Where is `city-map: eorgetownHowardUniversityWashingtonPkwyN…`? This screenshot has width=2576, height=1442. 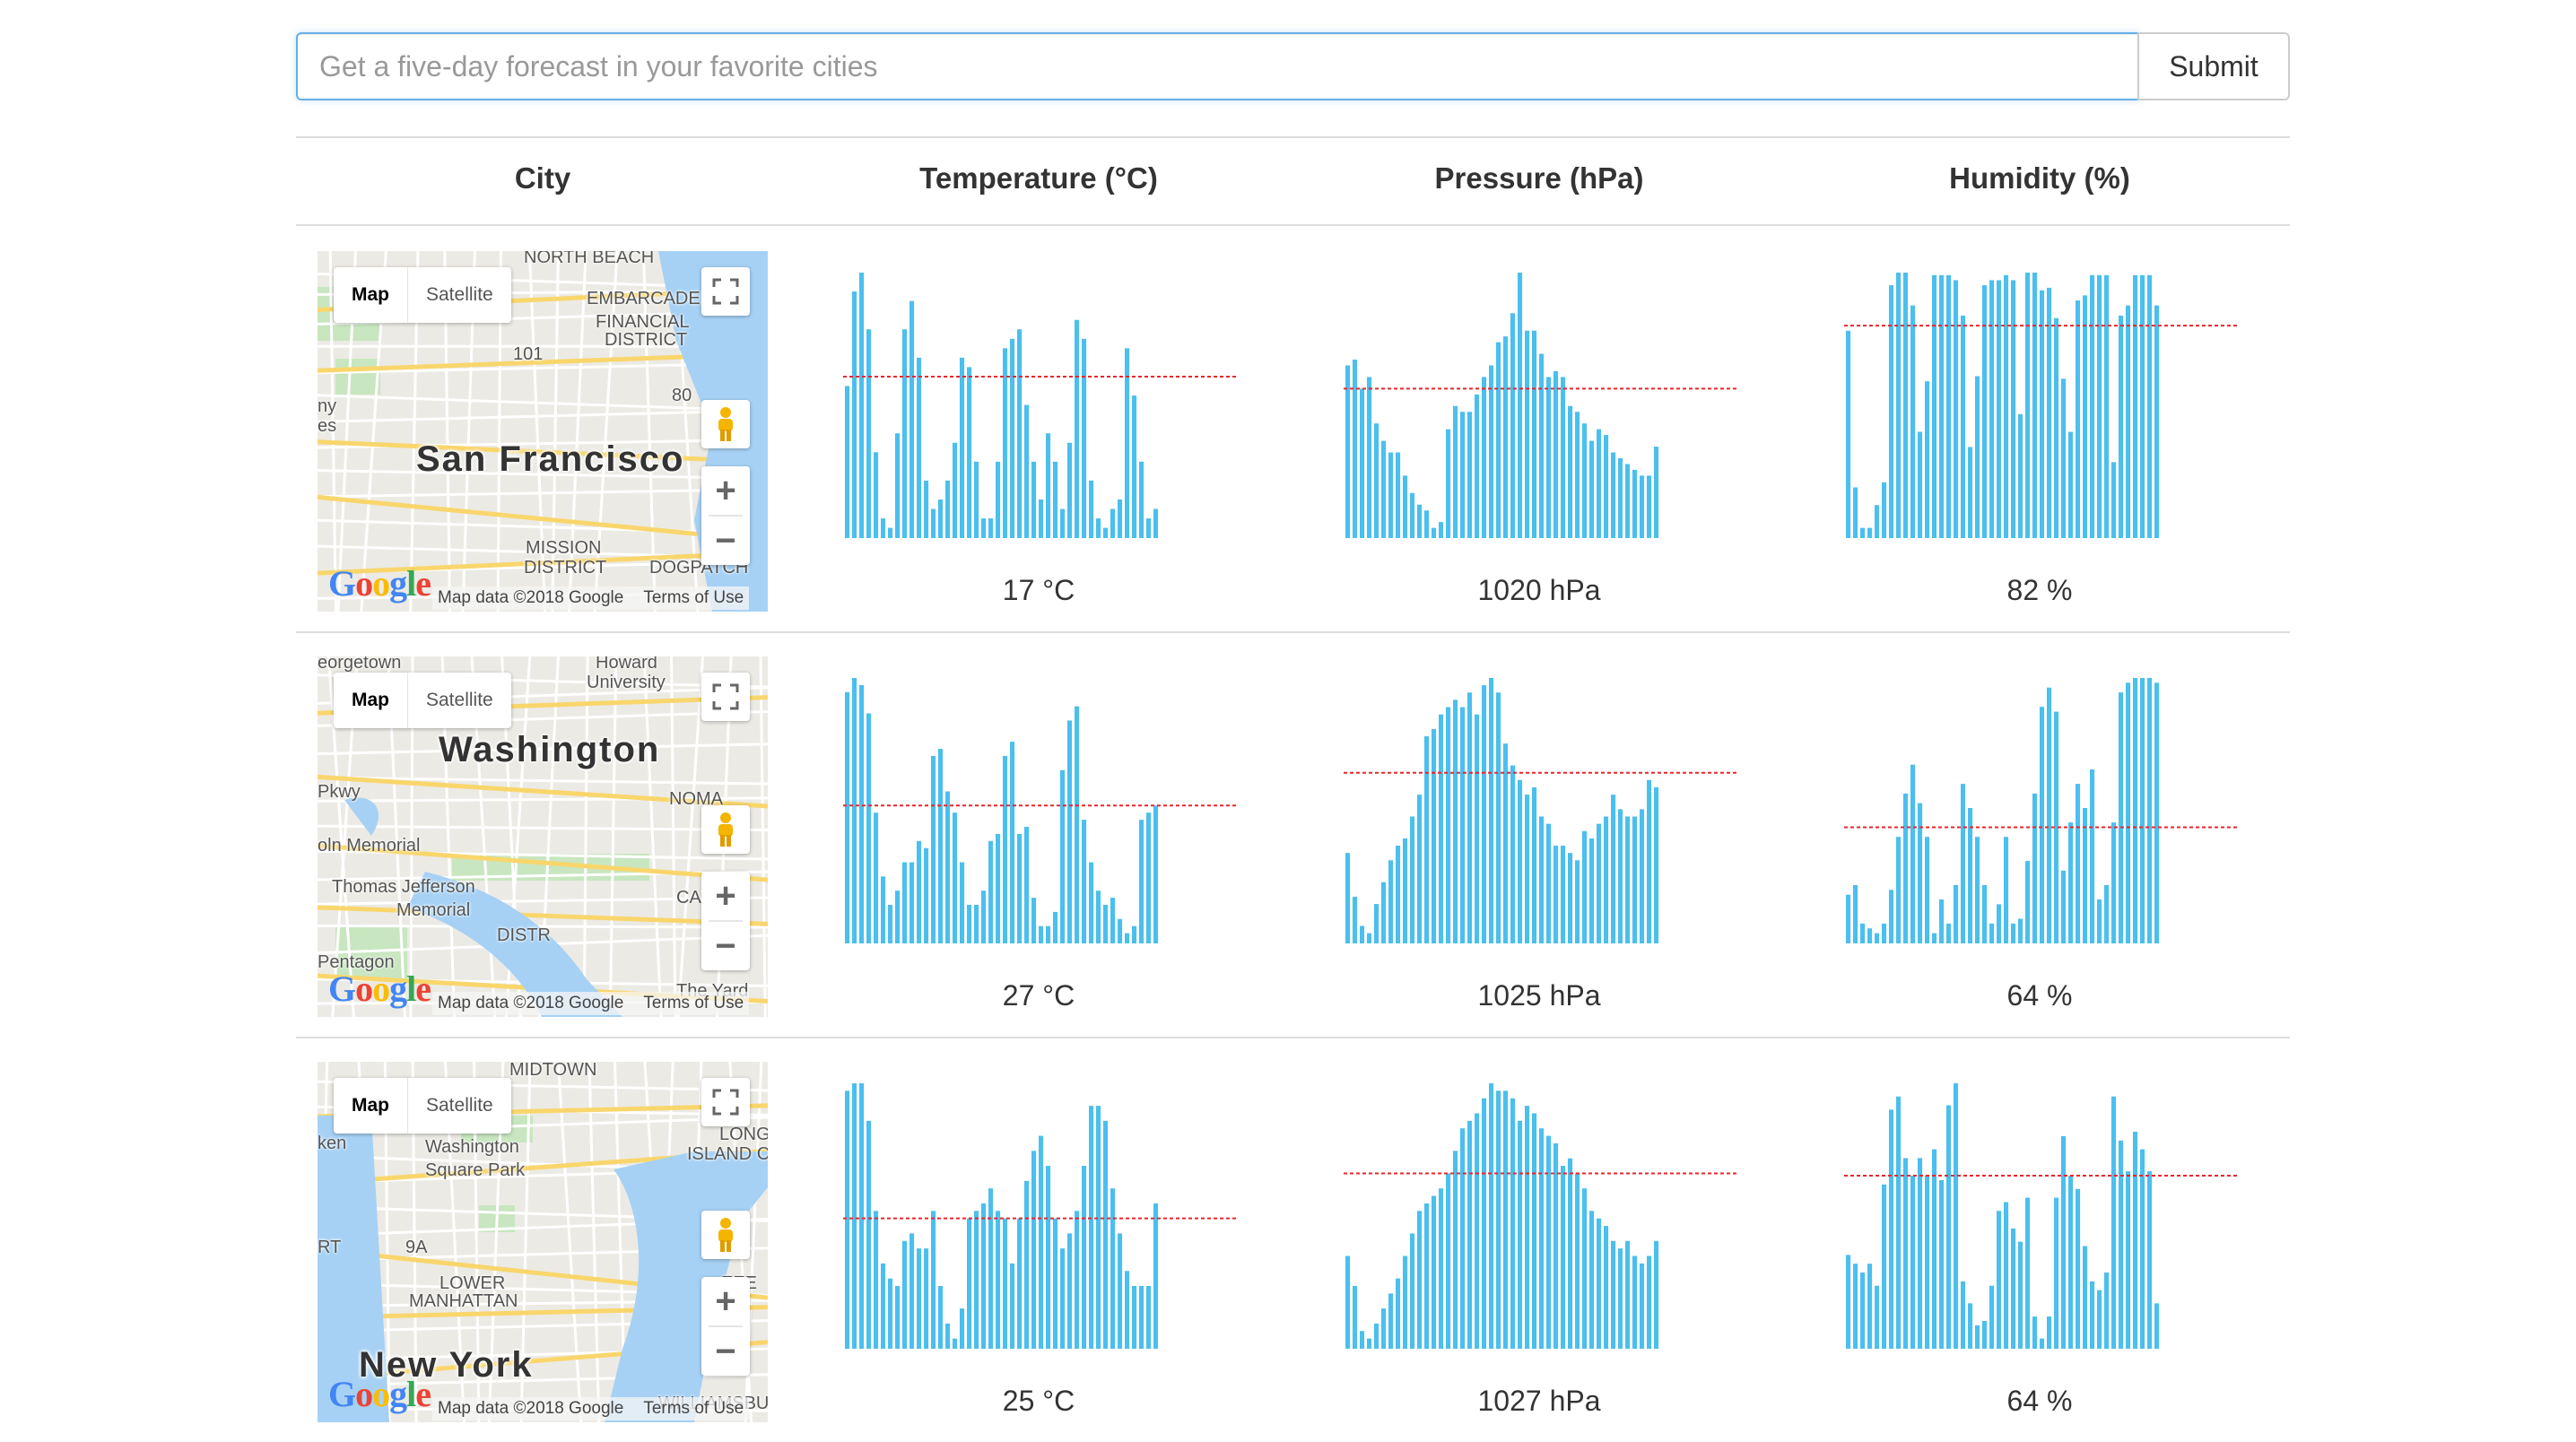
city-map: eorgetownHowardUniversityWashingtonPkwyN… is located at coordinates (543, 836).